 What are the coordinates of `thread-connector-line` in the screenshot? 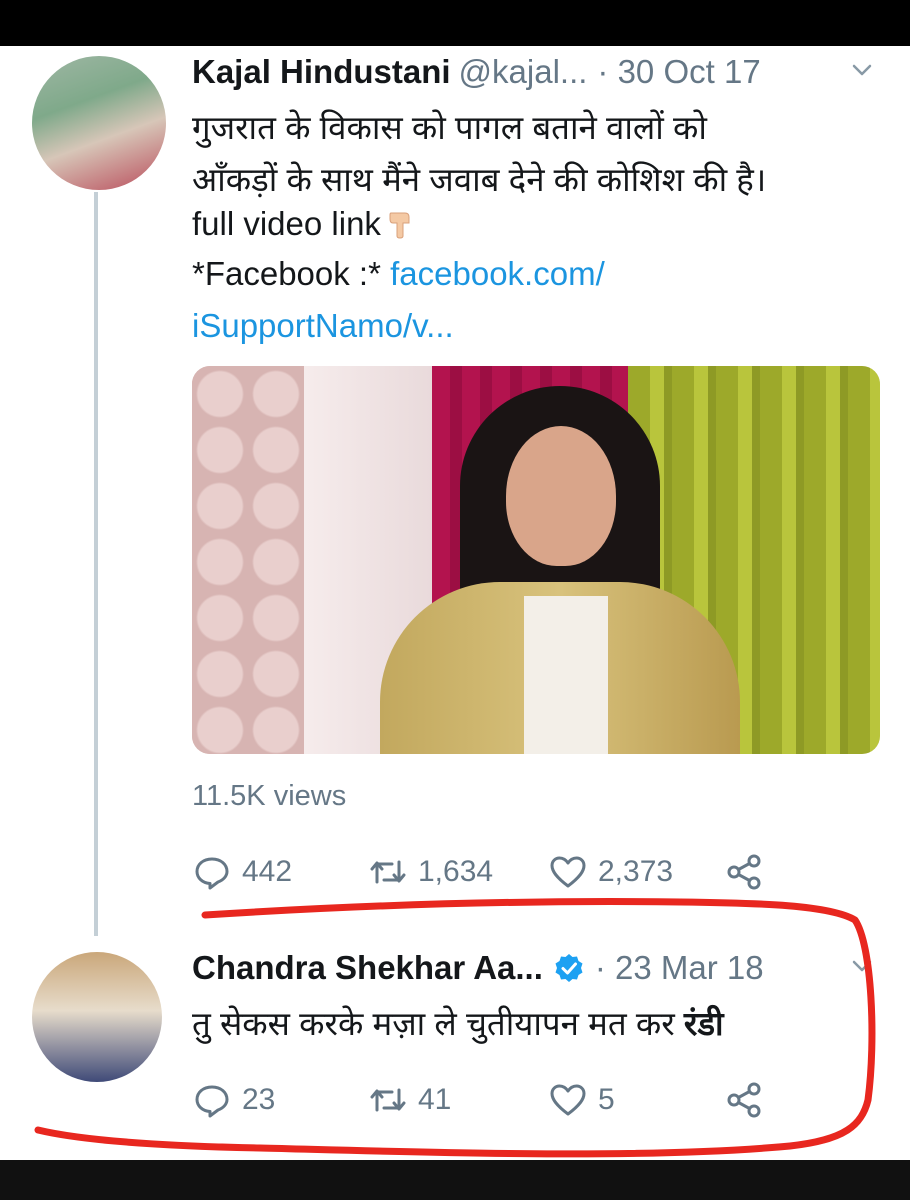 It's located at (96, 564).